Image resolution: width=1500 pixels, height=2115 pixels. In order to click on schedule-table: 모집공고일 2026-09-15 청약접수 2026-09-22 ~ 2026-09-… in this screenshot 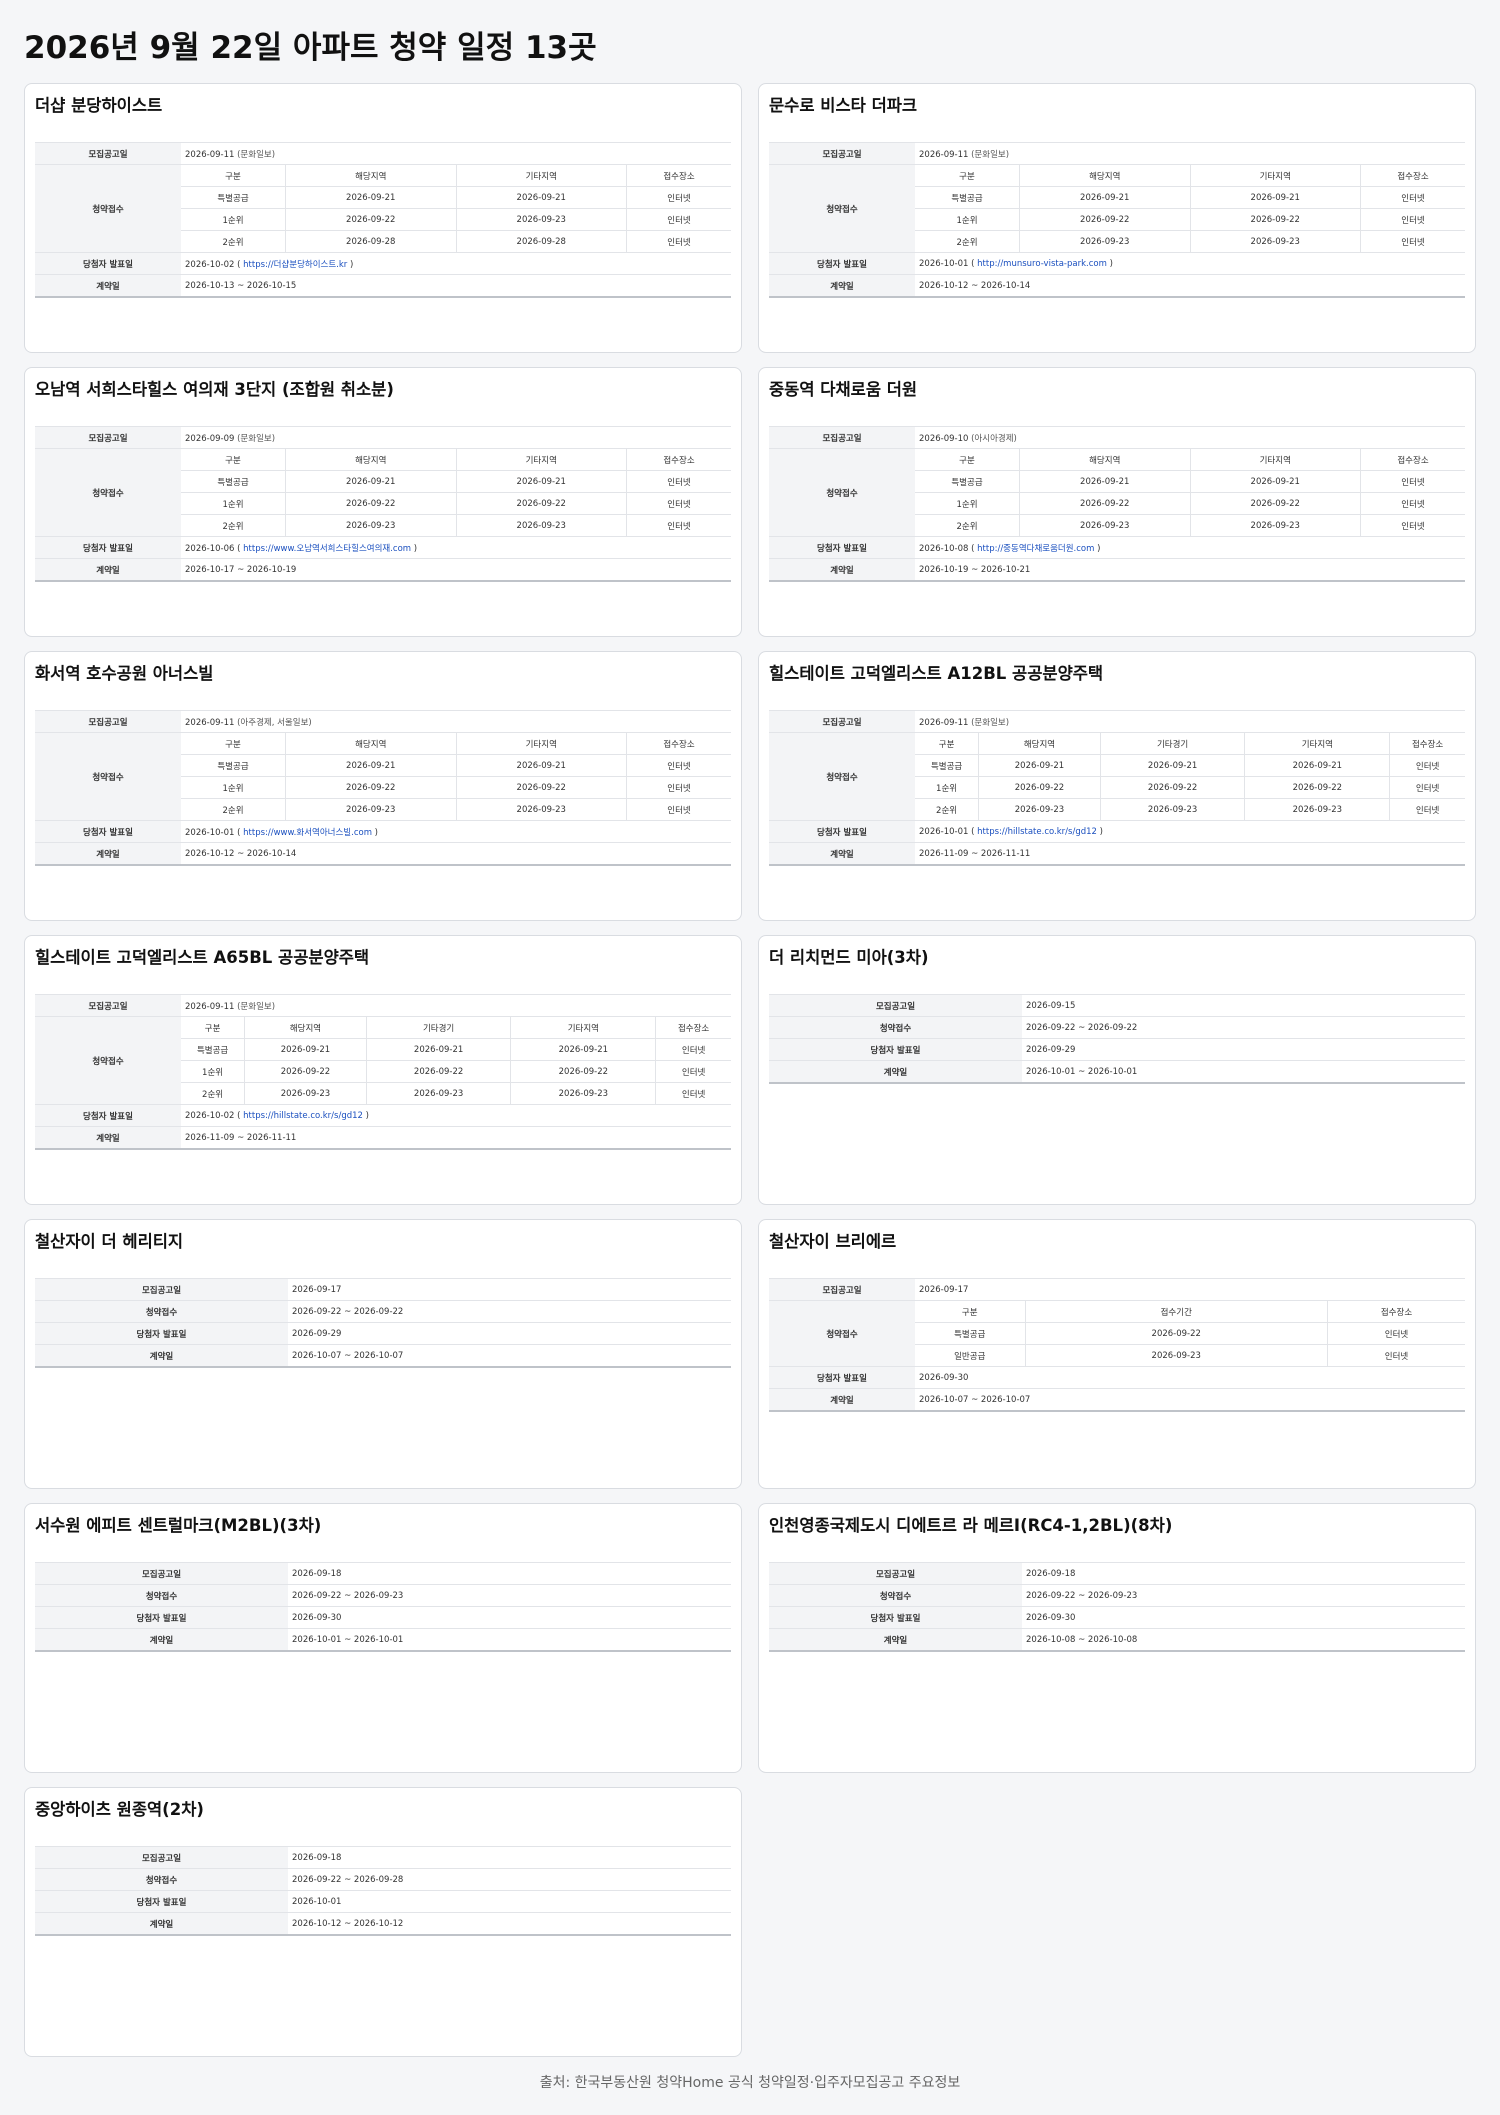, I will do `click(1117, 1039)`.